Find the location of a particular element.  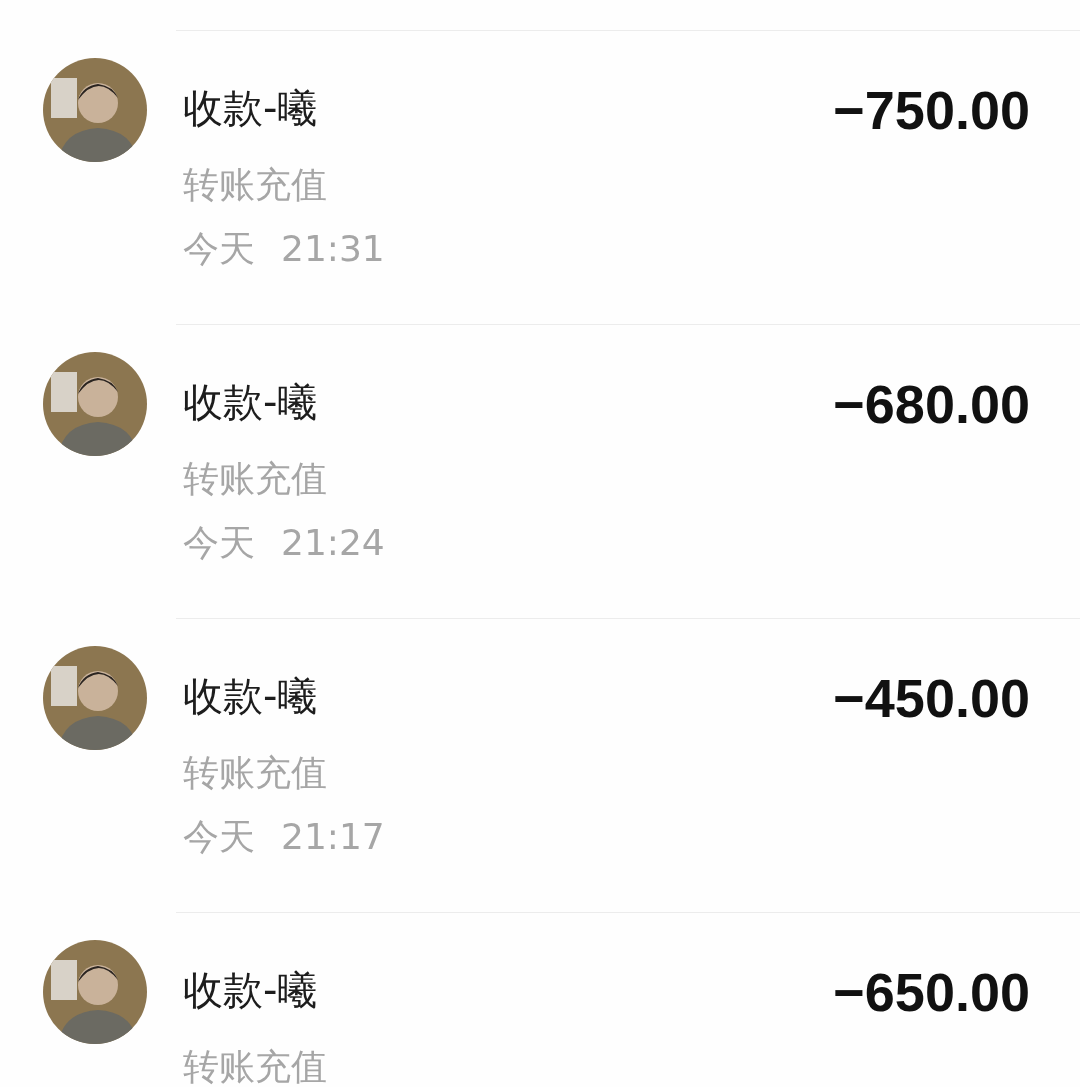

transaction-amount: −750.00 is located at coordinates (931, 111).